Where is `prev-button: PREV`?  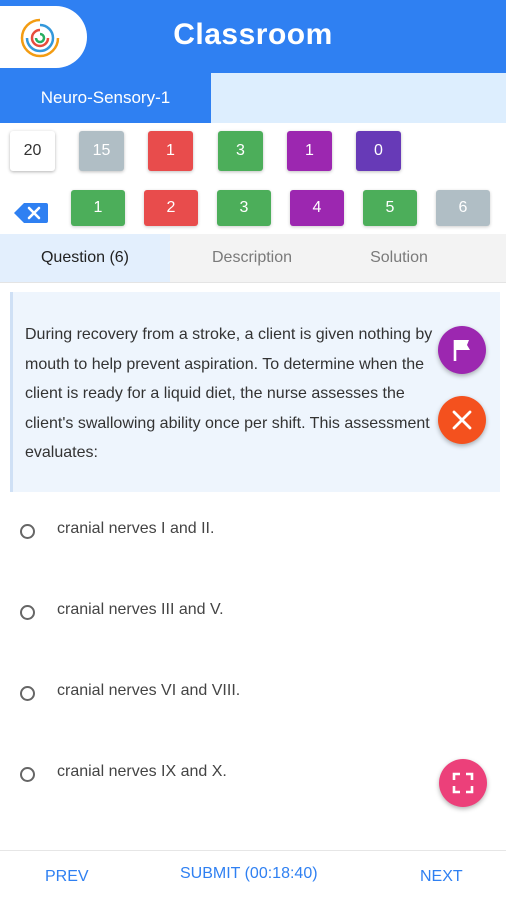 prev-button: PREV is located at coordinates (67, 877).